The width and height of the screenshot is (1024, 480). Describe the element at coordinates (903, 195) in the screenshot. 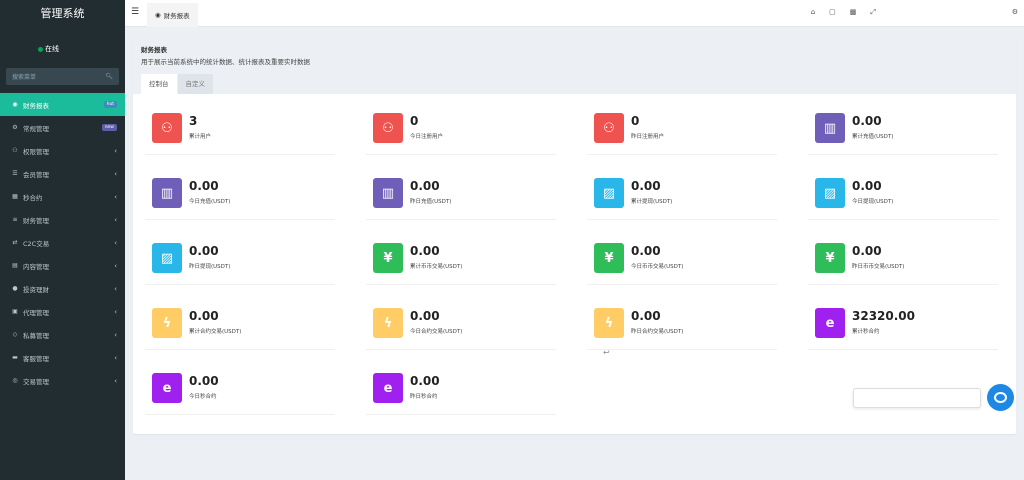

I see `stat-card: ▨ 0.00 今日提现(USDT)` at that location.